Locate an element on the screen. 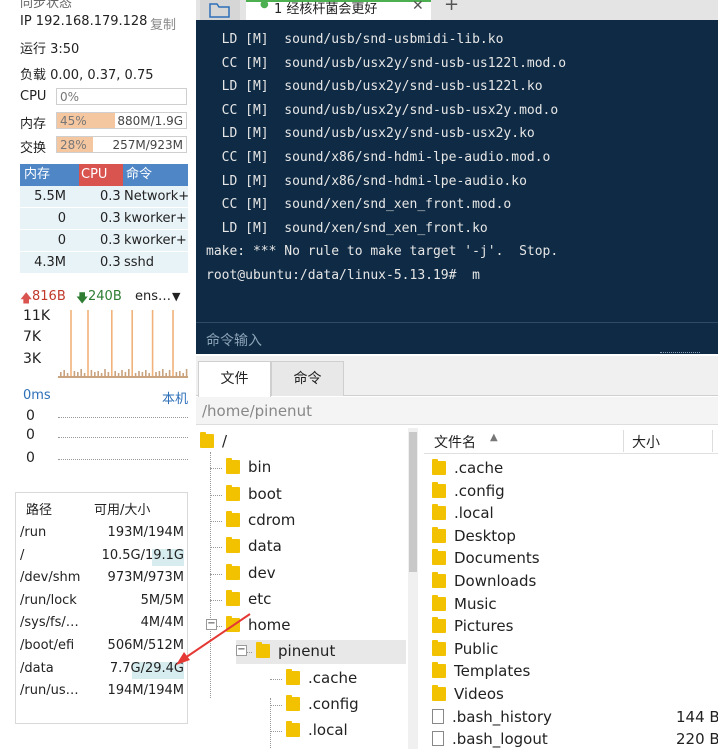 The height and width of the screenshot is (749, 718). tab-commands: 命令 is located at coordinates (307, 378).